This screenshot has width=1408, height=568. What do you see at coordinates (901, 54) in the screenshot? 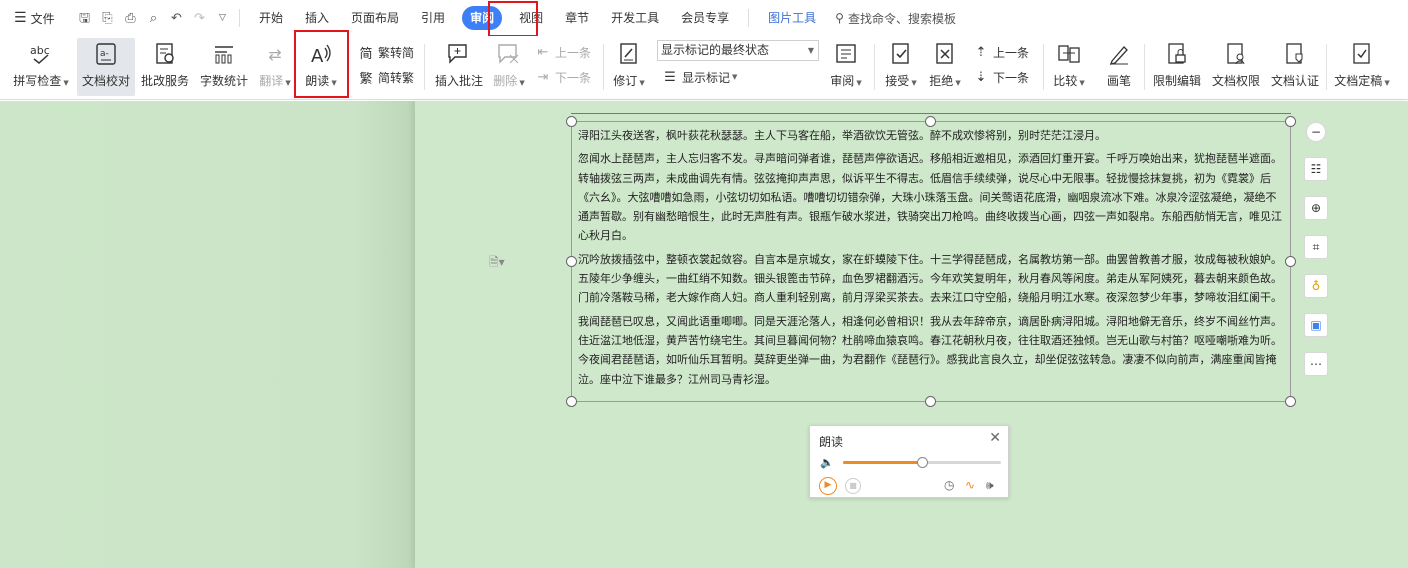
I see `accept-icon` at bounding box center [901, 54].